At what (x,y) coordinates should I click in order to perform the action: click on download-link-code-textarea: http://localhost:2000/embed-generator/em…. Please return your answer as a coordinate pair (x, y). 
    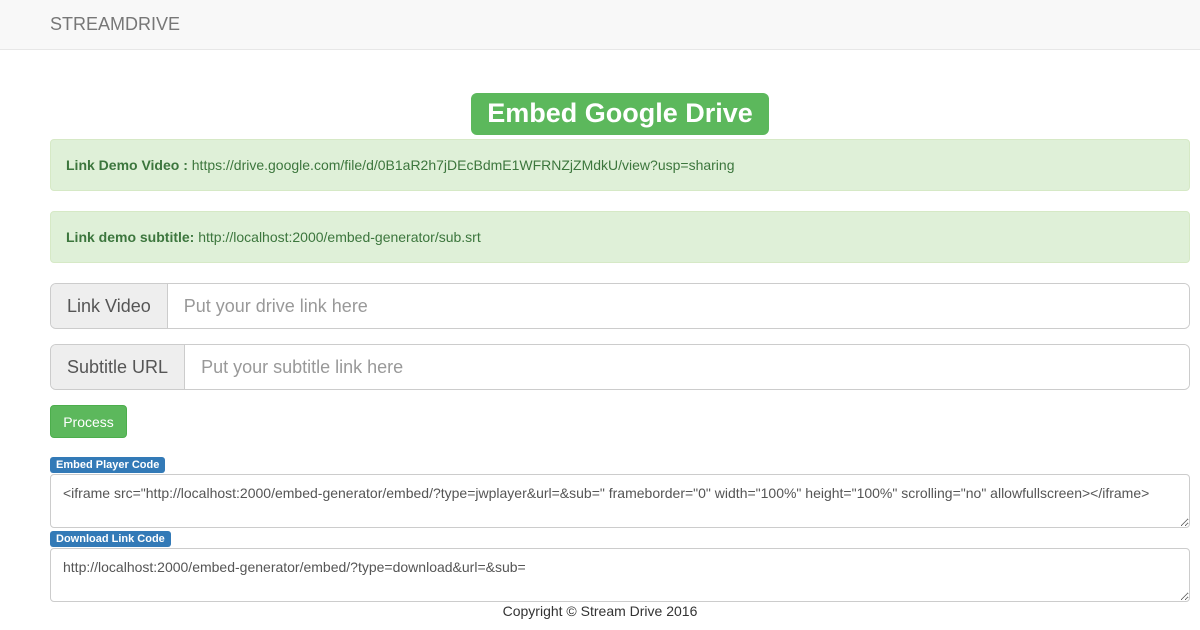
    Looking at the image, I should click on (620, 575).